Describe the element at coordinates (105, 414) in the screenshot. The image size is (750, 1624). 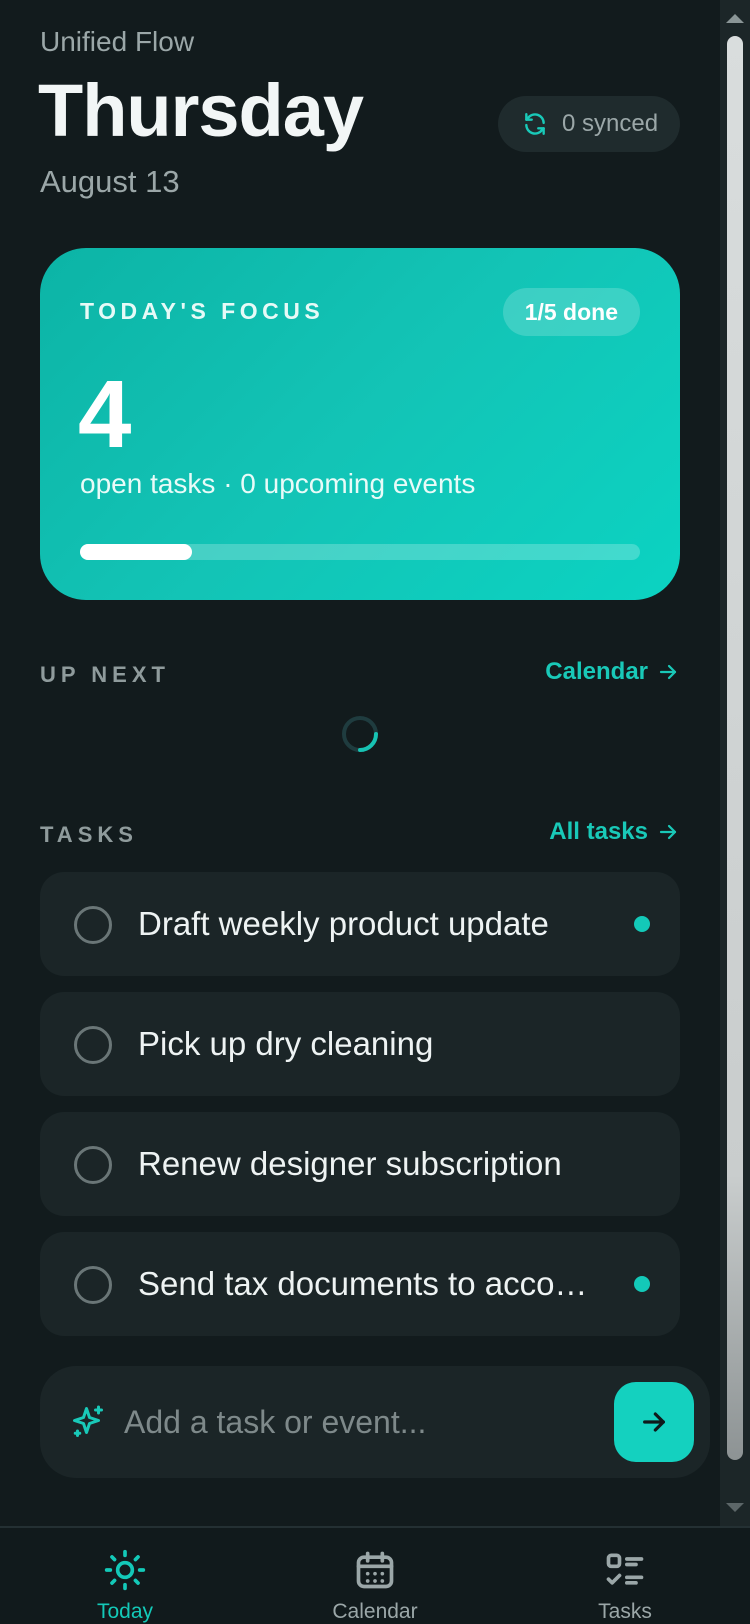
I see `open-task-count: 4` at that location.